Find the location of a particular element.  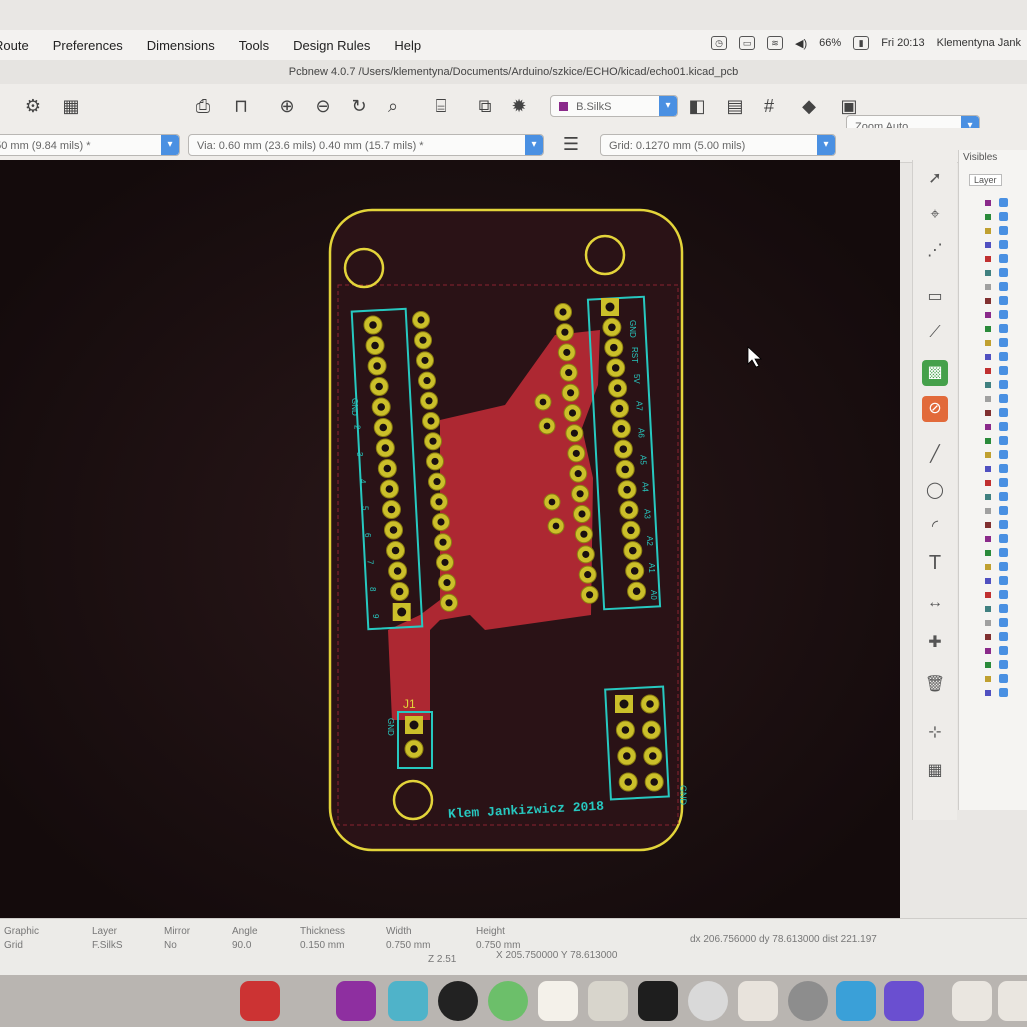

local-ratsnest-icon: ⋰ is located at coordinates (935, 251).